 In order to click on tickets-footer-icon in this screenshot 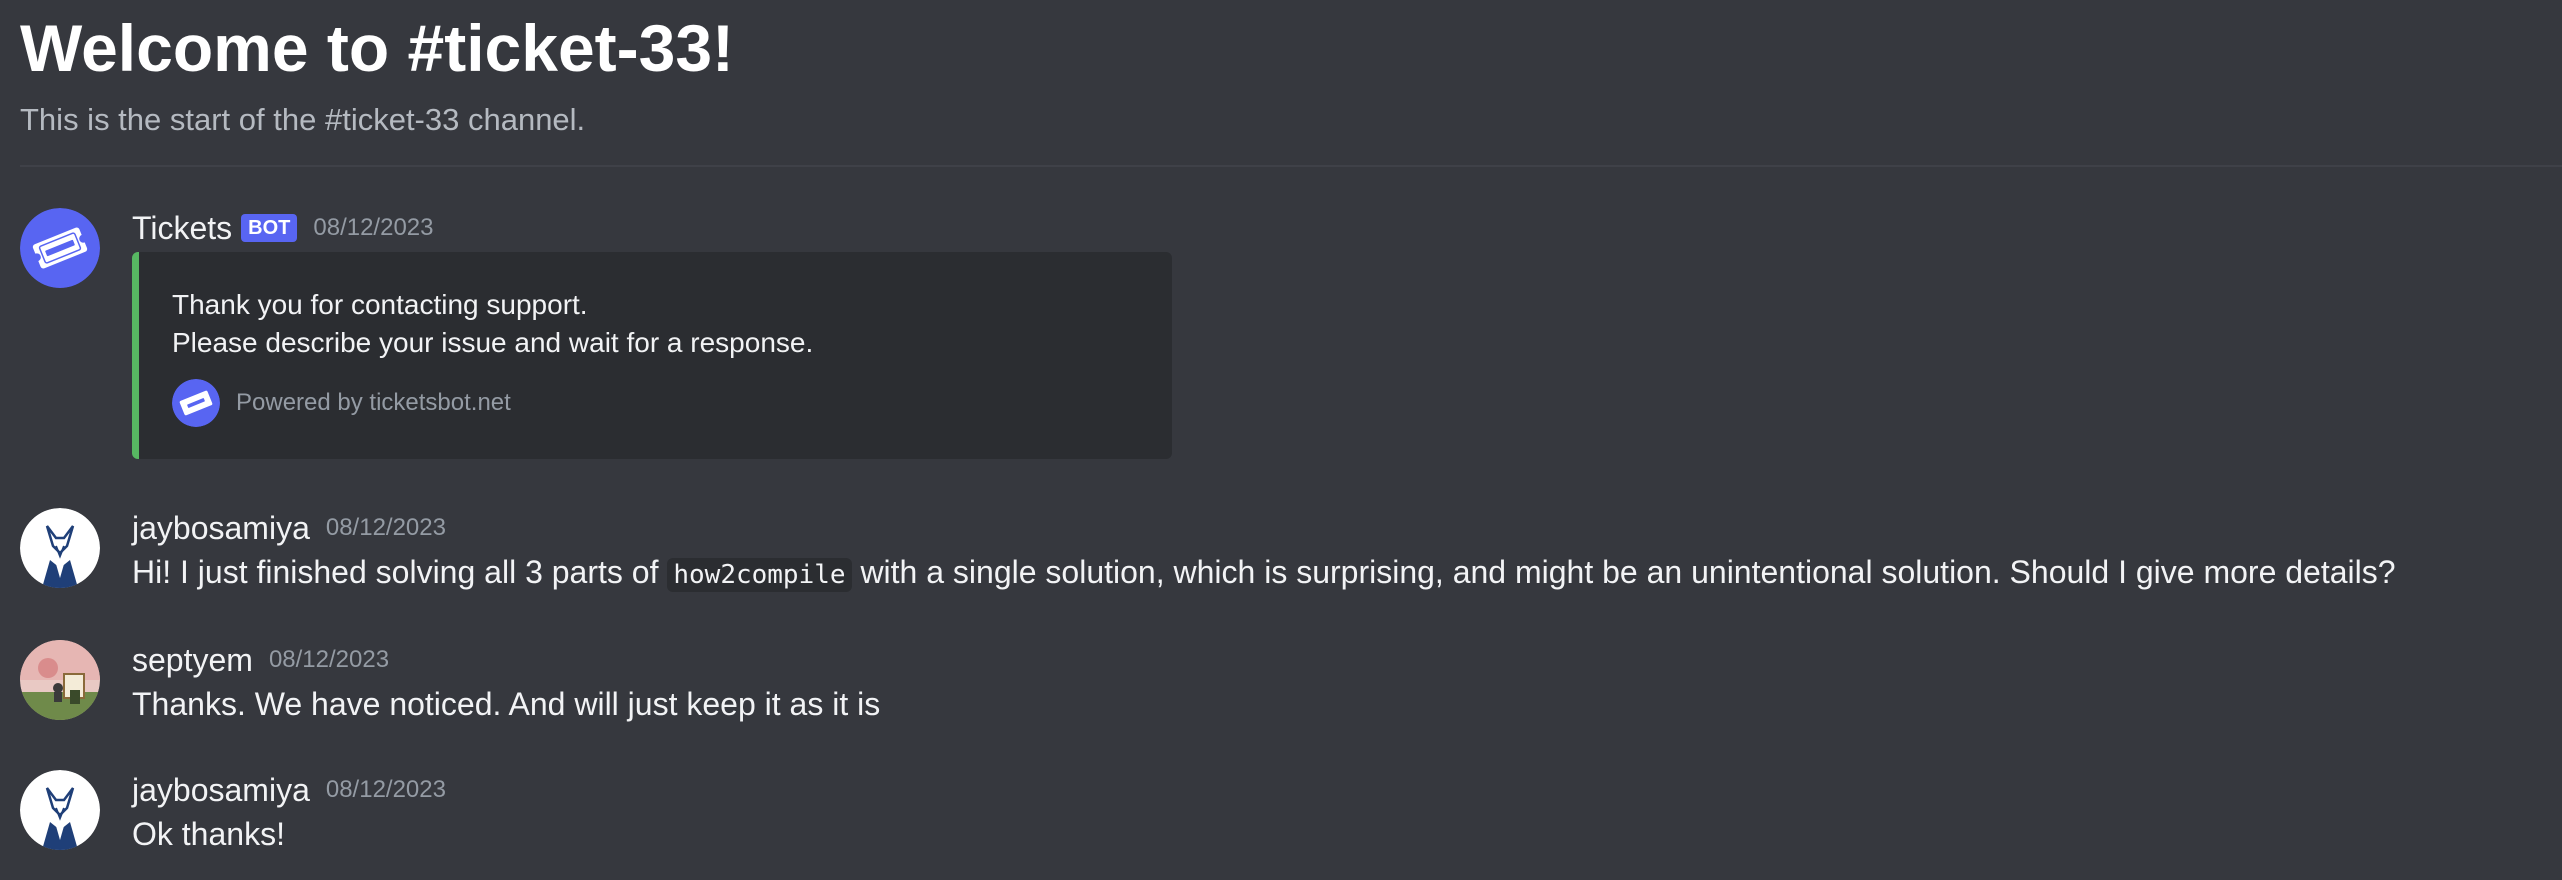, I will do `click(196, 403)`.